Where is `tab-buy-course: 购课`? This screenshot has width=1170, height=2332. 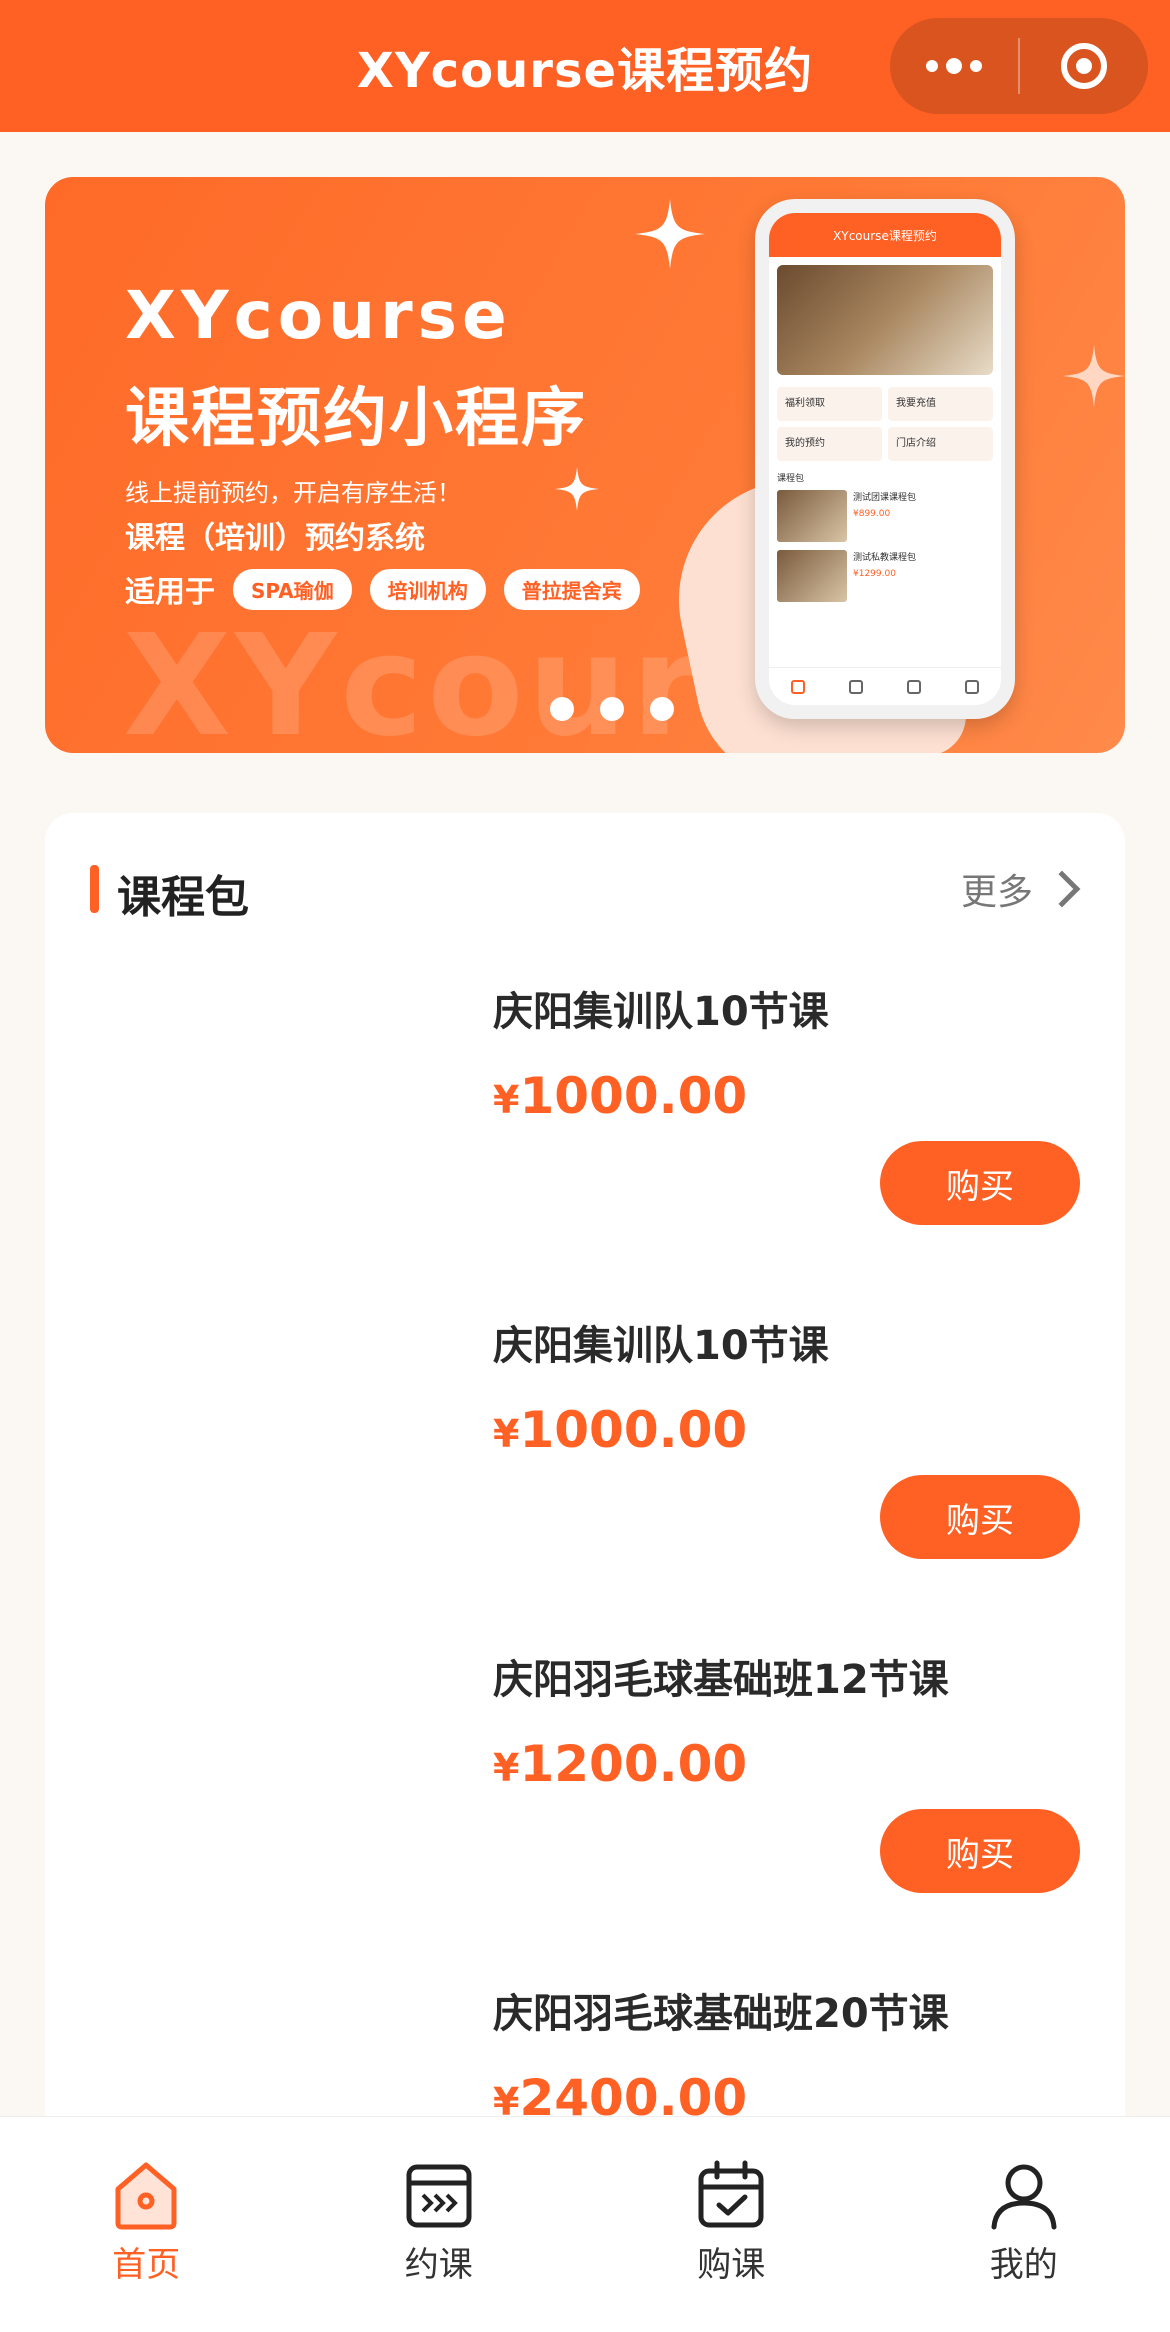
tab-buy-course: 购课 is located at coordinates (731, 2224).